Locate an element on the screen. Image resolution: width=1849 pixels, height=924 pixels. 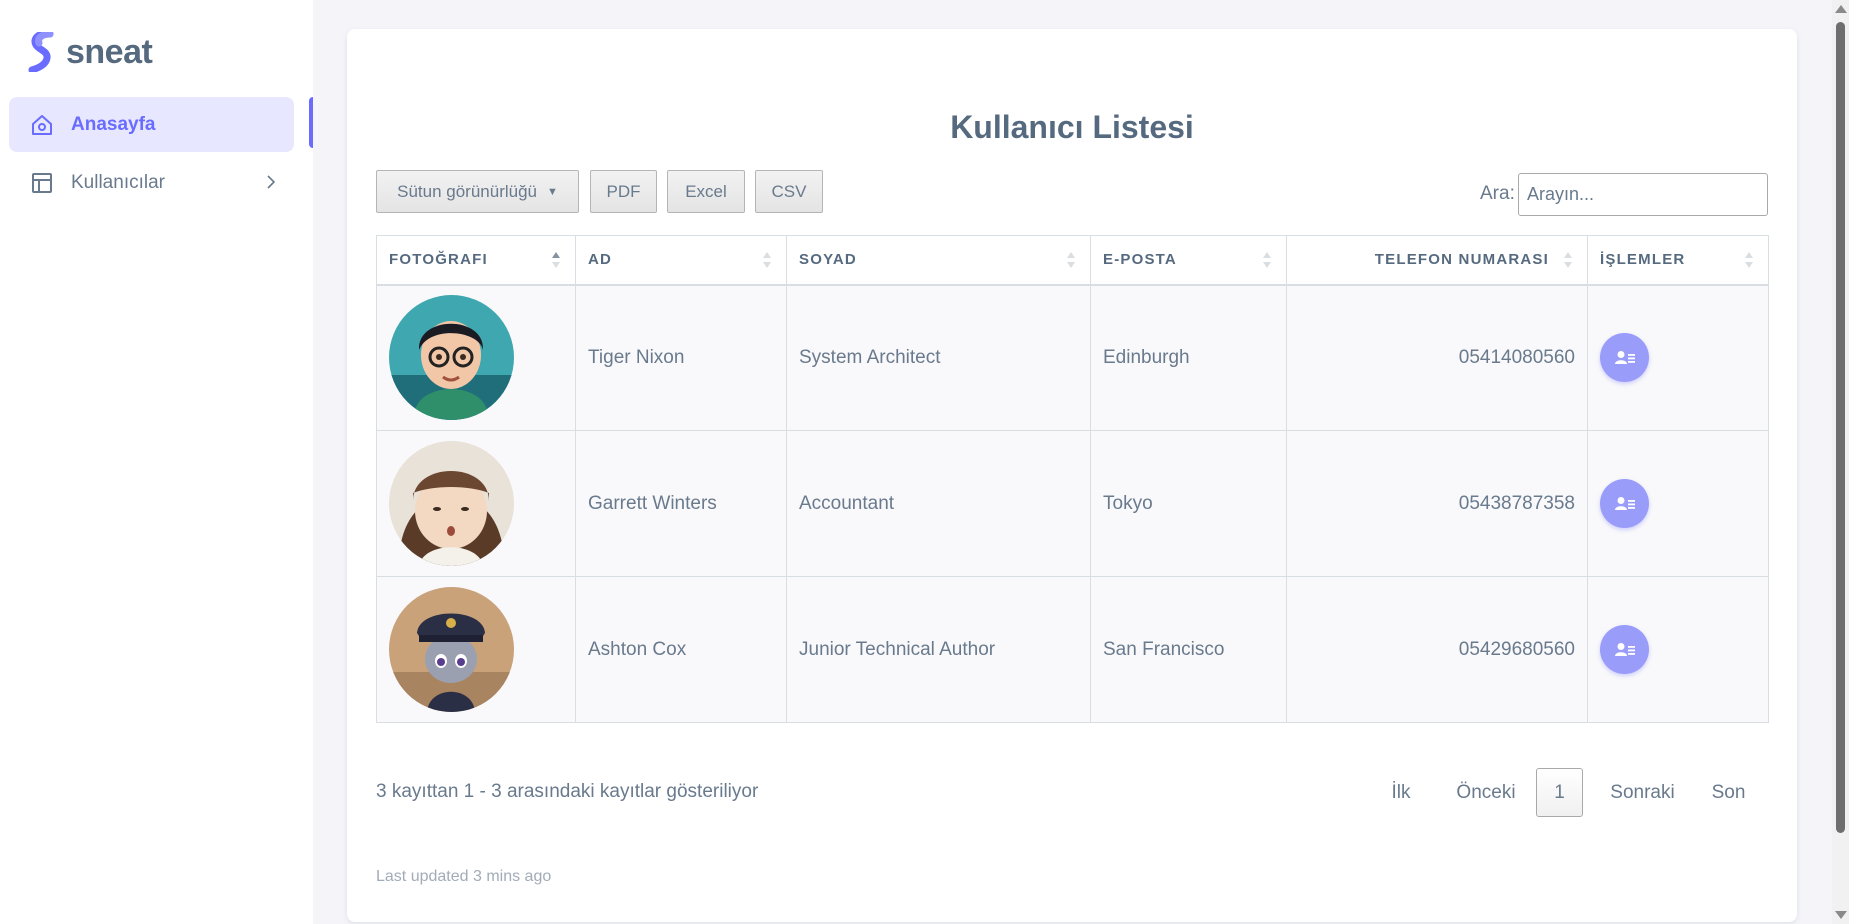
column-header-telefon: TELEFON NUMARASI is located at coordinates (1437, 260).